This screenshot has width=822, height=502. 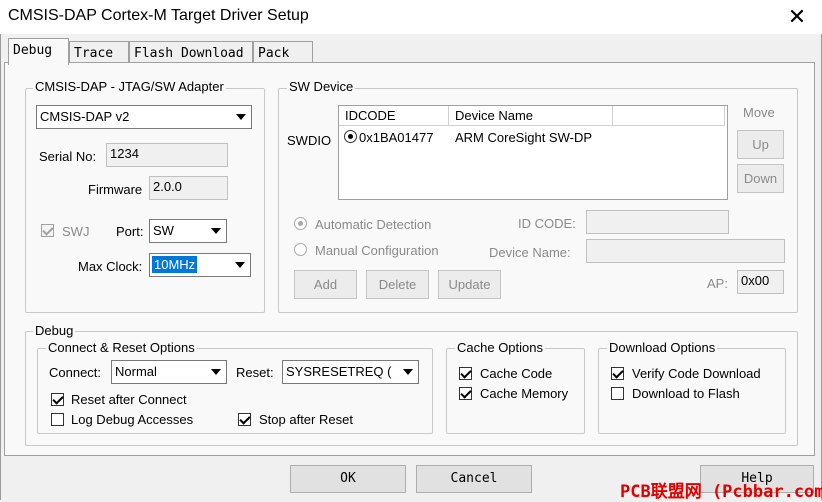 I want to click on row-selected-icon, so click(x=350, y=136).